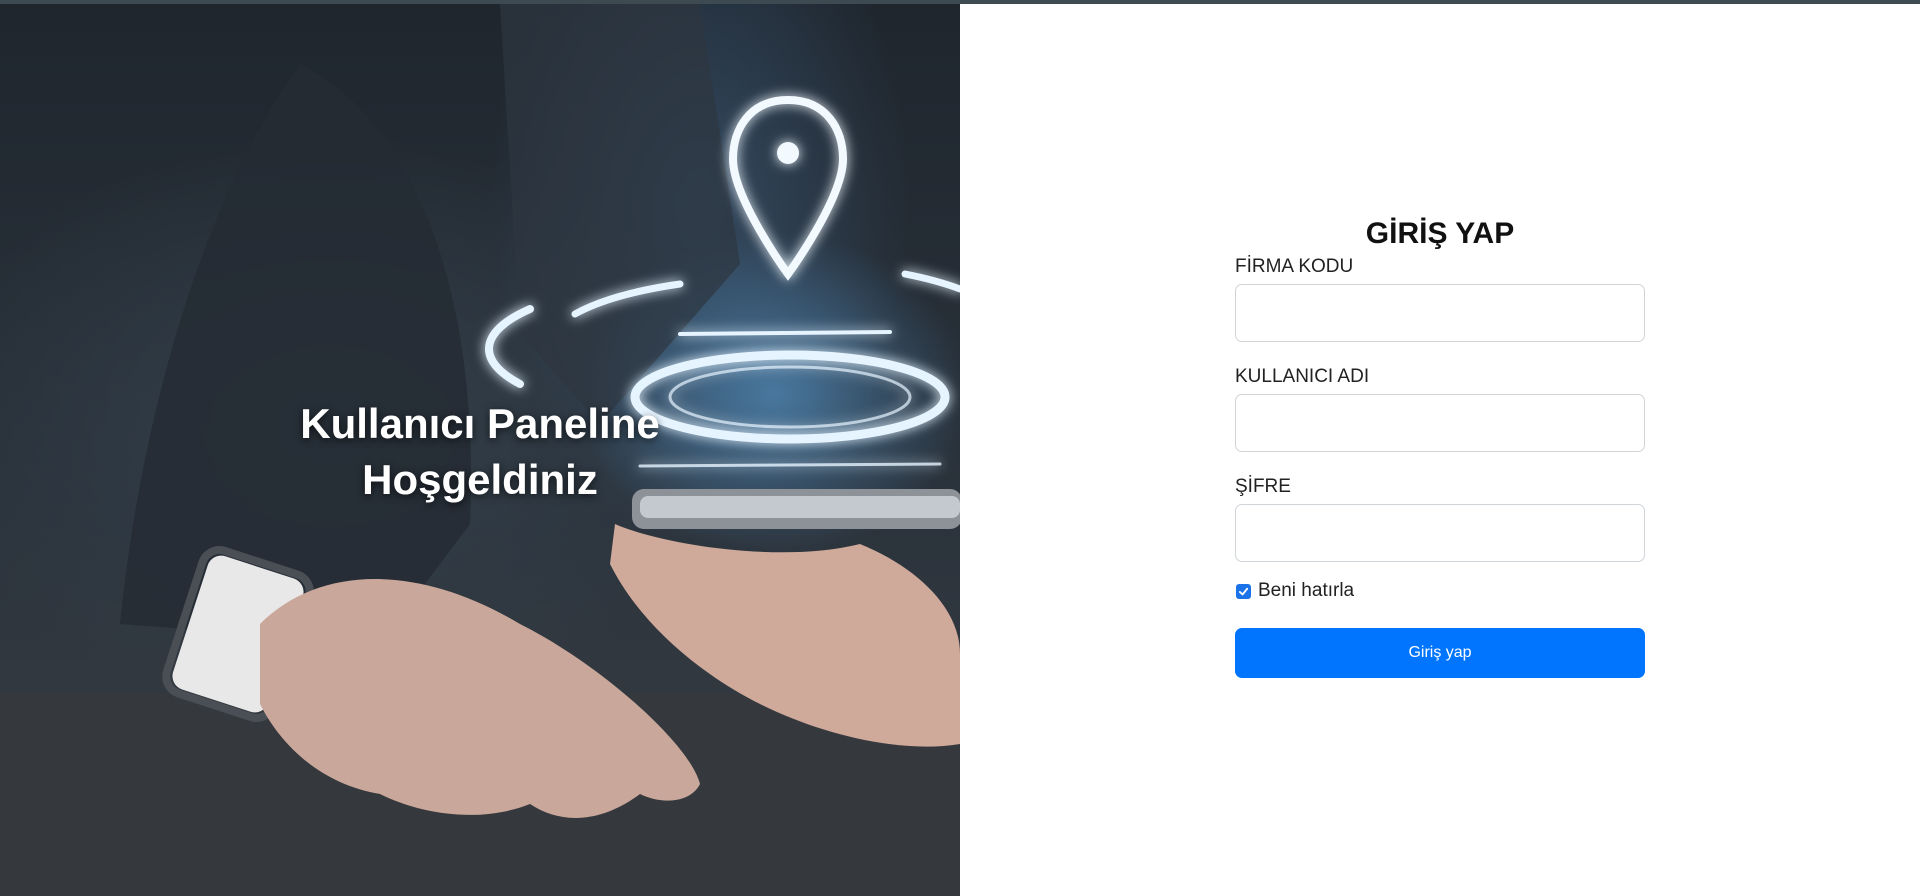  What do you see at coordinates (480, 479) in the screenshot?
I see `hero-title-line2: Hoşgeldiniz` at bounding box center [480, 479].